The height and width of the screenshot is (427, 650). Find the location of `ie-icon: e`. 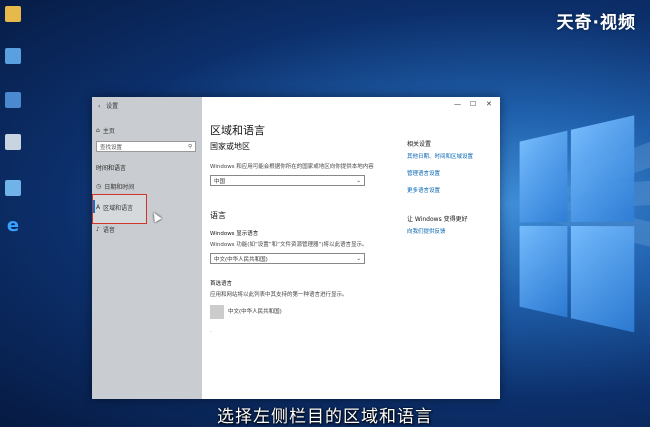

ie-icon: e is located at coordinates (13, 225).